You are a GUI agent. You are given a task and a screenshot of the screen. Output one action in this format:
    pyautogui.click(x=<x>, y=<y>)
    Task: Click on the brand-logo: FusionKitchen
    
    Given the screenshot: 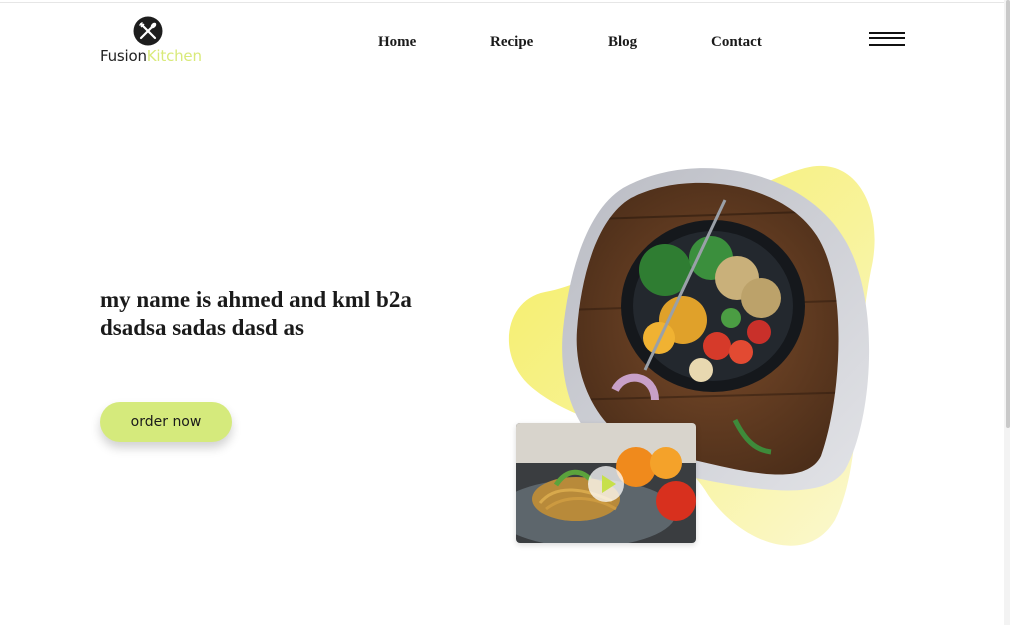 What is the action you would take?
    pyautogui.click(x=155, y=42)
    